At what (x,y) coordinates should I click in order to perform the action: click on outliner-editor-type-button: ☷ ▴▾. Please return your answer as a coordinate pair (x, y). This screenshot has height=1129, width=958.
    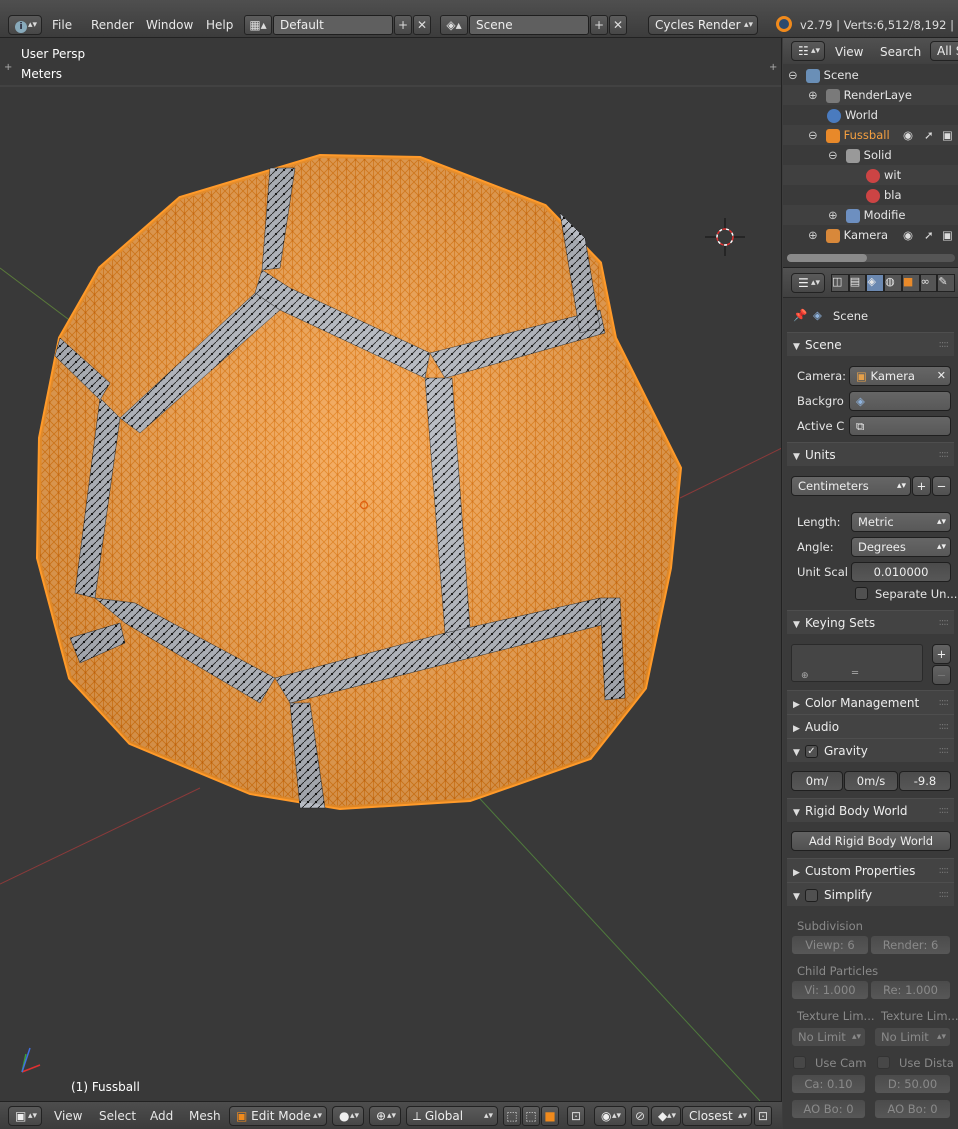
    Looking at the image, I should click on (808, 51).